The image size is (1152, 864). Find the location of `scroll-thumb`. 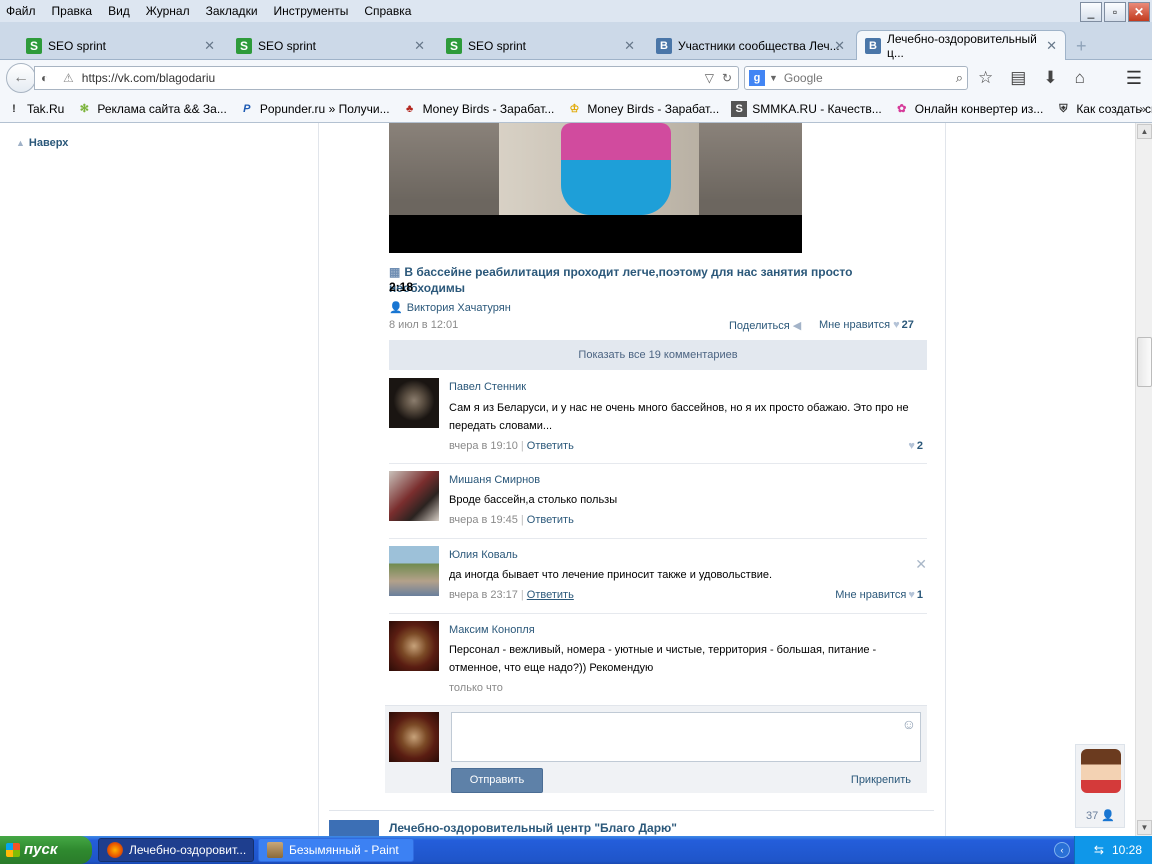

scroll-thumb is located at coordinates (1144, 362).